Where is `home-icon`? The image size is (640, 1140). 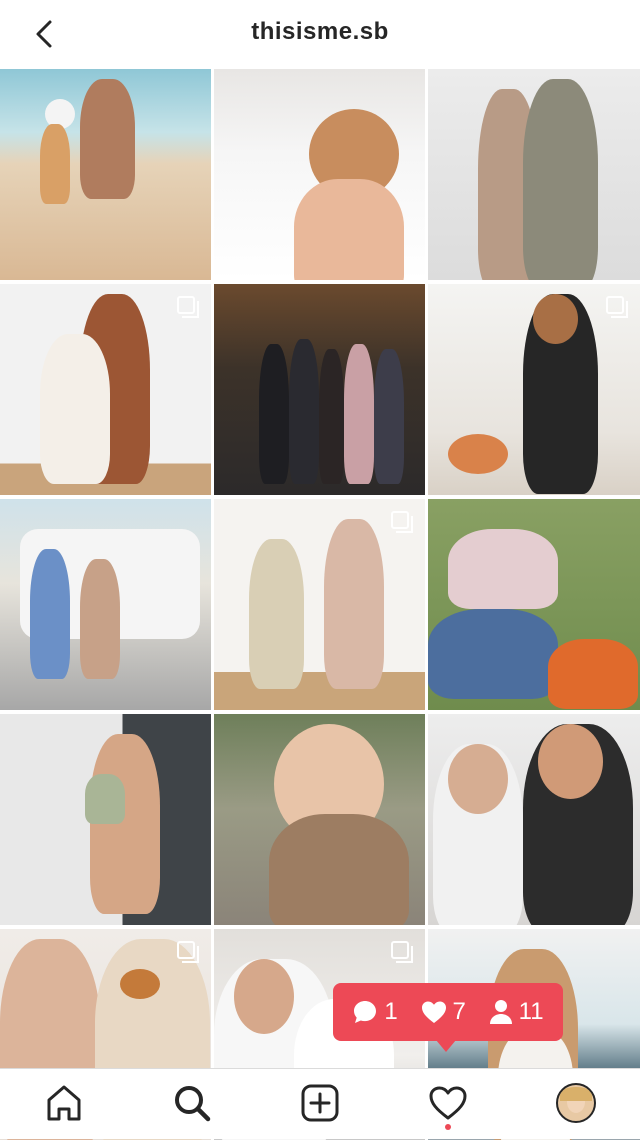
home-icon is located at coordinates (64, 1103).